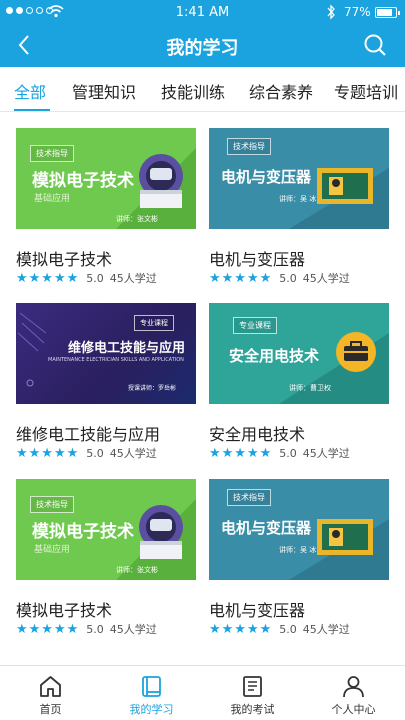 The image size is (405, 720). I want to click on bottom-nav: 首页 我的学习 我的考试 个人中心, so click(202, 692).